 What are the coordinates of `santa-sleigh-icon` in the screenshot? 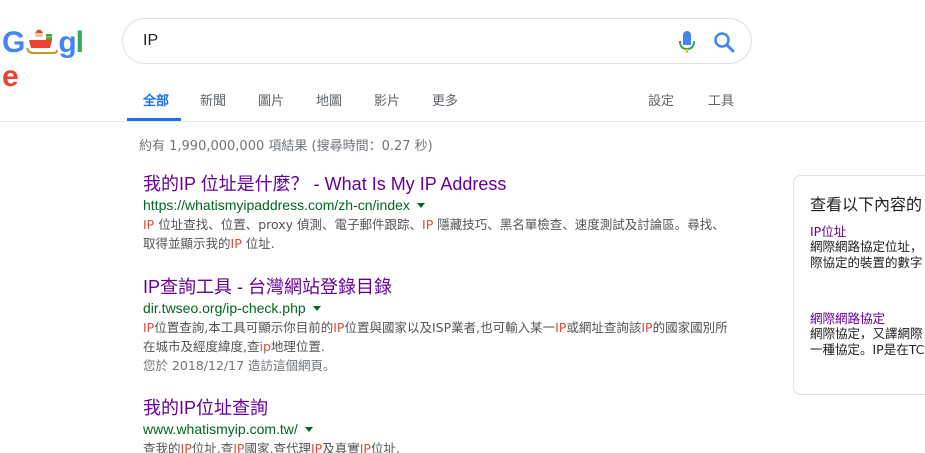 It's located at (42, 41).